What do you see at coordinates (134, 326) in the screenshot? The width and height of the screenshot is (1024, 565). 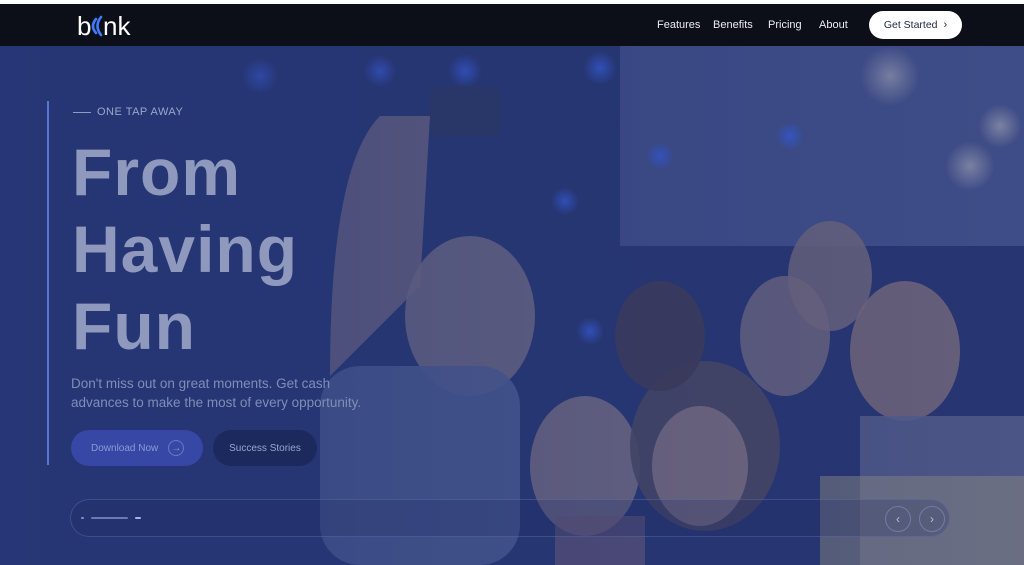 I see `headline-line-3: Fun` at bounding box center [134, 326].